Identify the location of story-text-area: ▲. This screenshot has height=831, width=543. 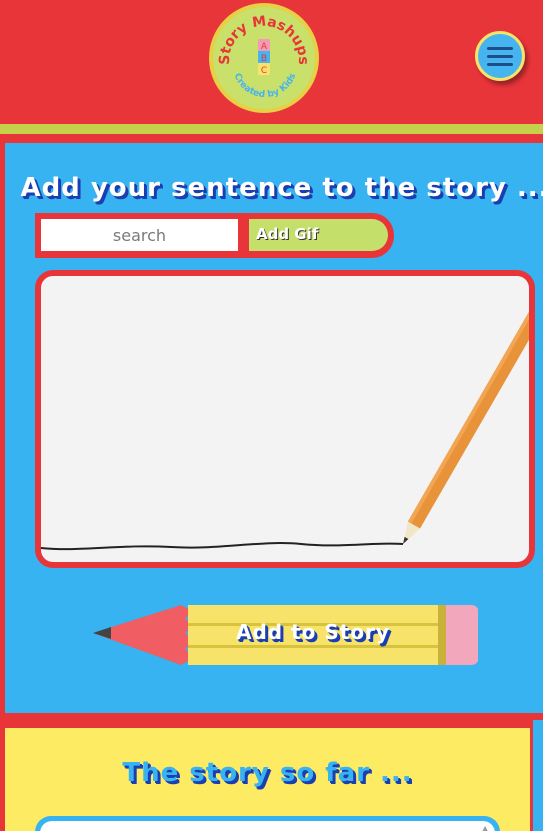
(267, 826).